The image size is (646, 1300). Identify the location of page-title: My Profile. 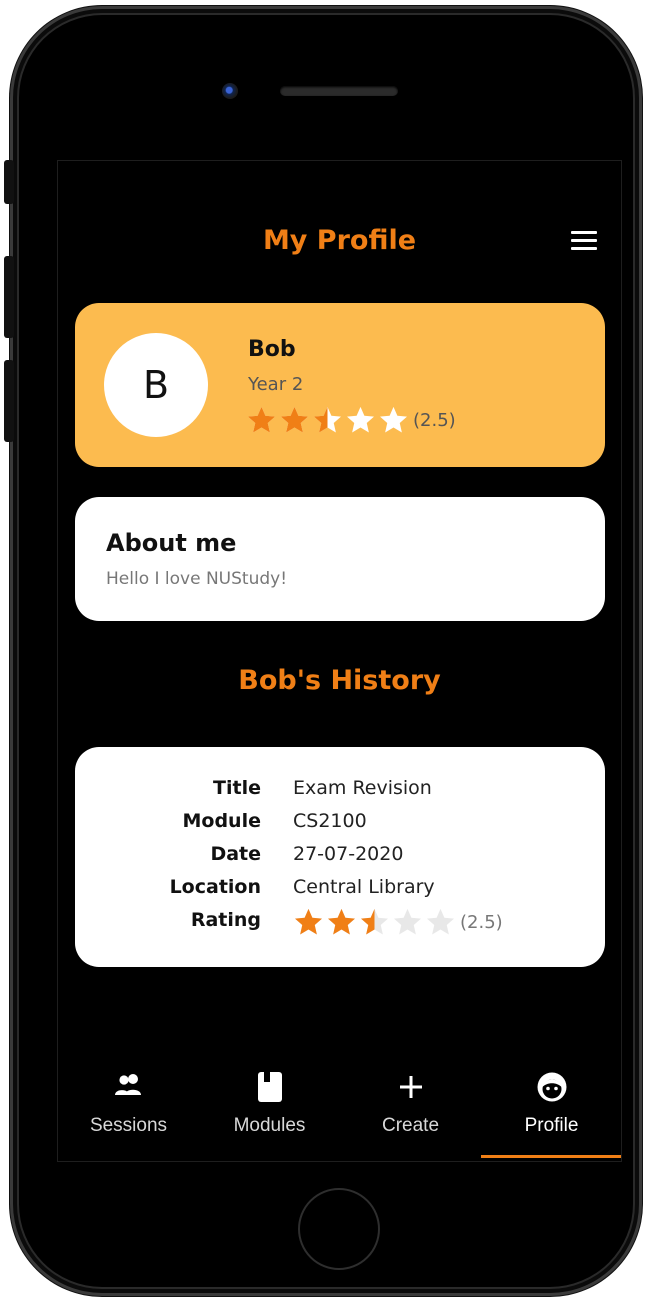
(339, 240).